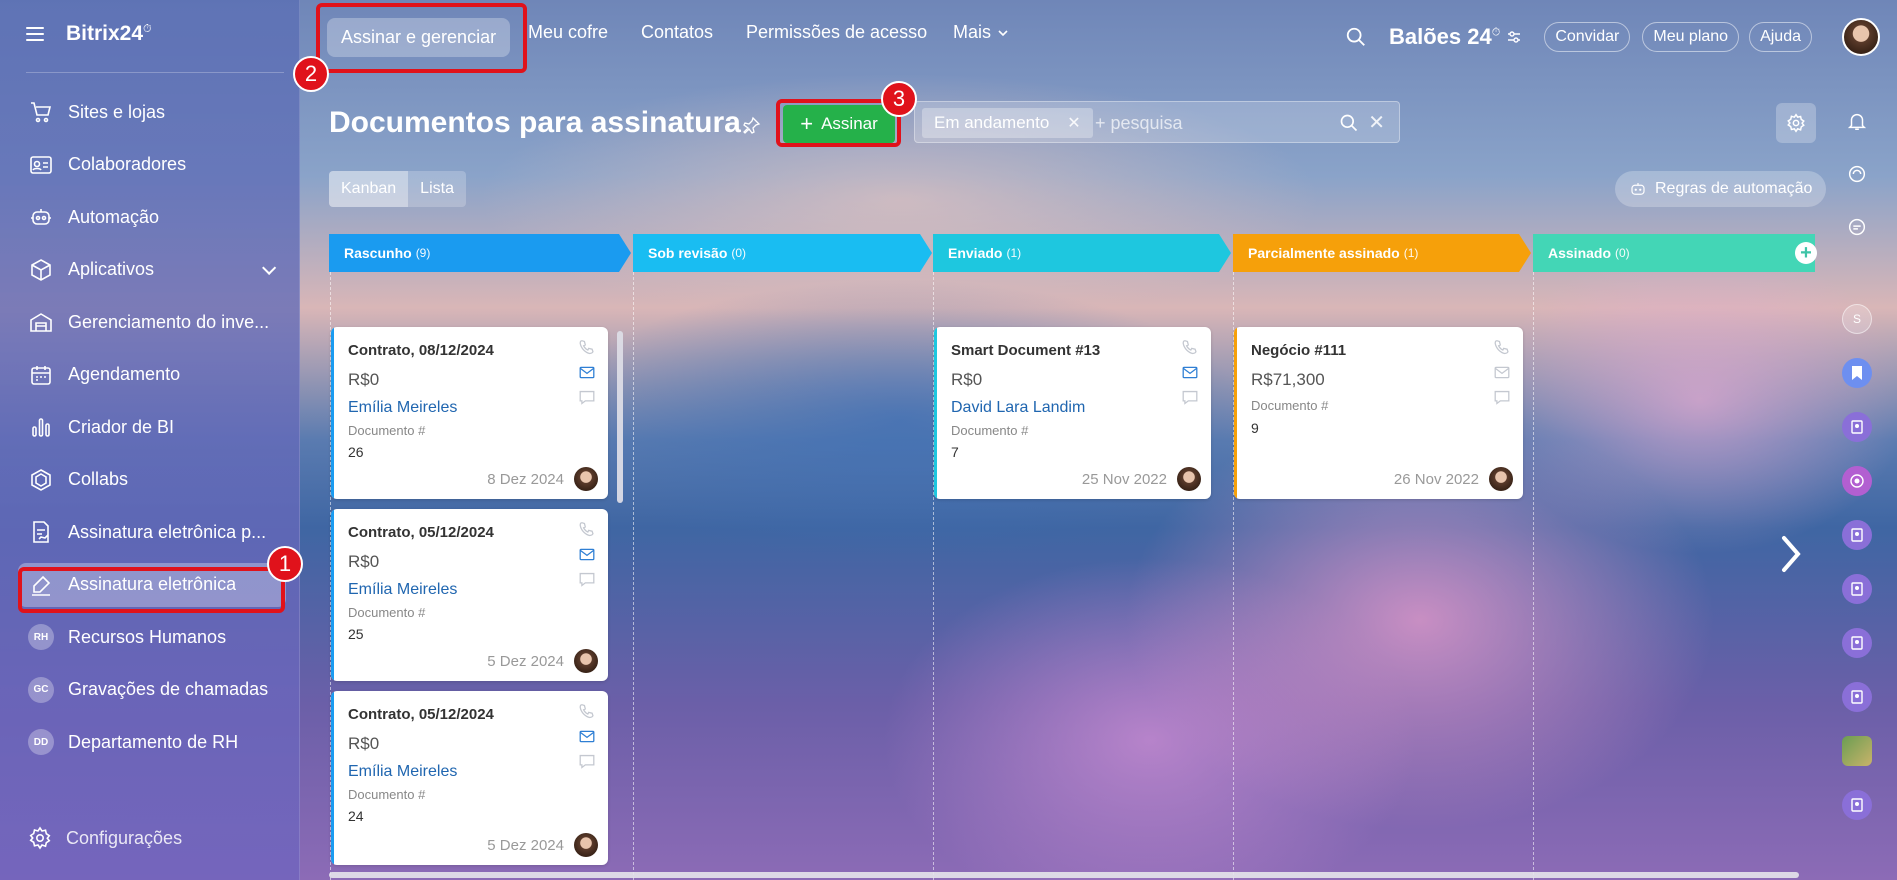 Image resolution: width=1897 pixels, height=880 pixels. Describe the element at coordinates (1857, 373) in the screenshot. I see `bookmark-icon` at that location.